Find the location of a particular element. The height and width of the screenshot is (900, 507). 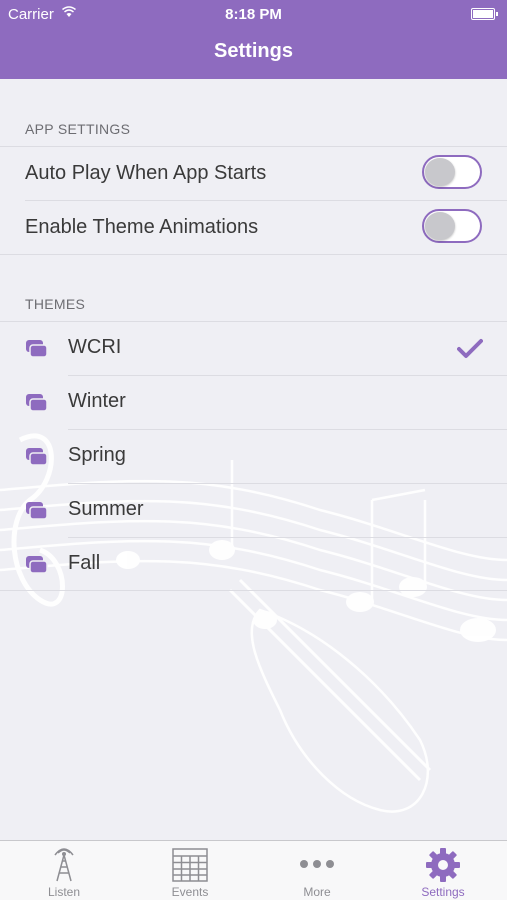

tab-events: Events is located at coordinates (190, 870).